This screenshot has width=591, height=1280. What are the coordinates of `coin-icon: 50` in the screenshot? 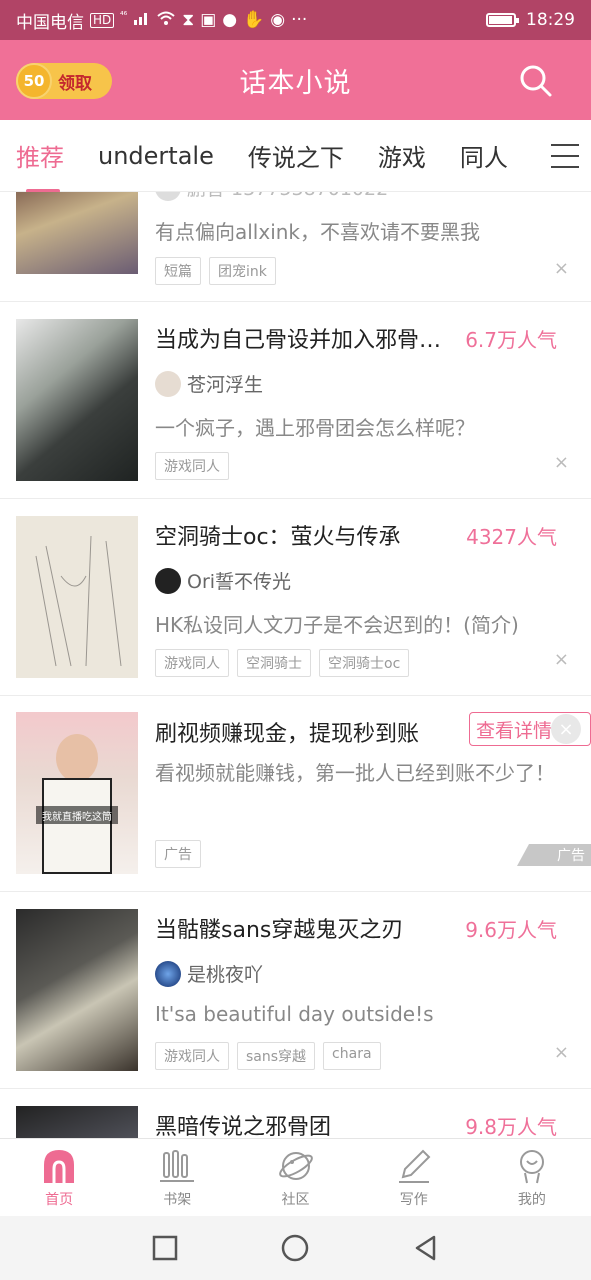 It's located at (34, 81).